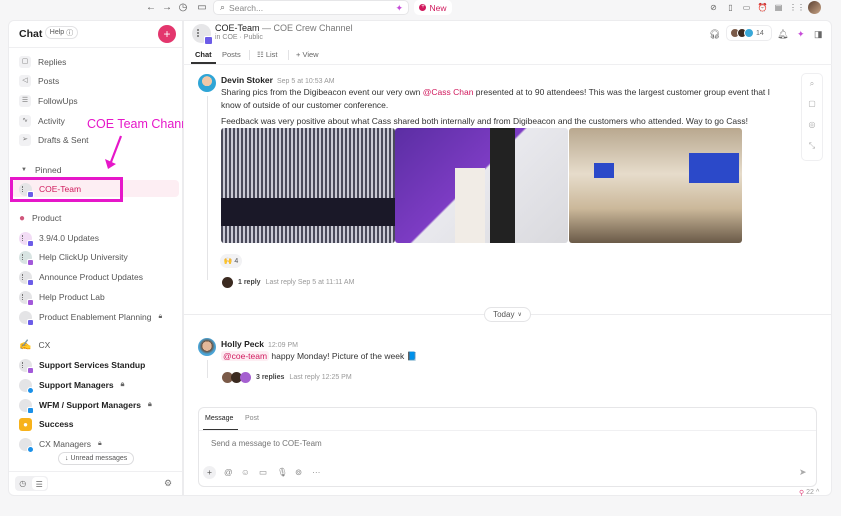 The width and height of the screenshot is (841, 516). What do you see at coordinates (316, 472) in the screenshot?
I see `more-options-icon: ···` at bounding box center [316, 472].